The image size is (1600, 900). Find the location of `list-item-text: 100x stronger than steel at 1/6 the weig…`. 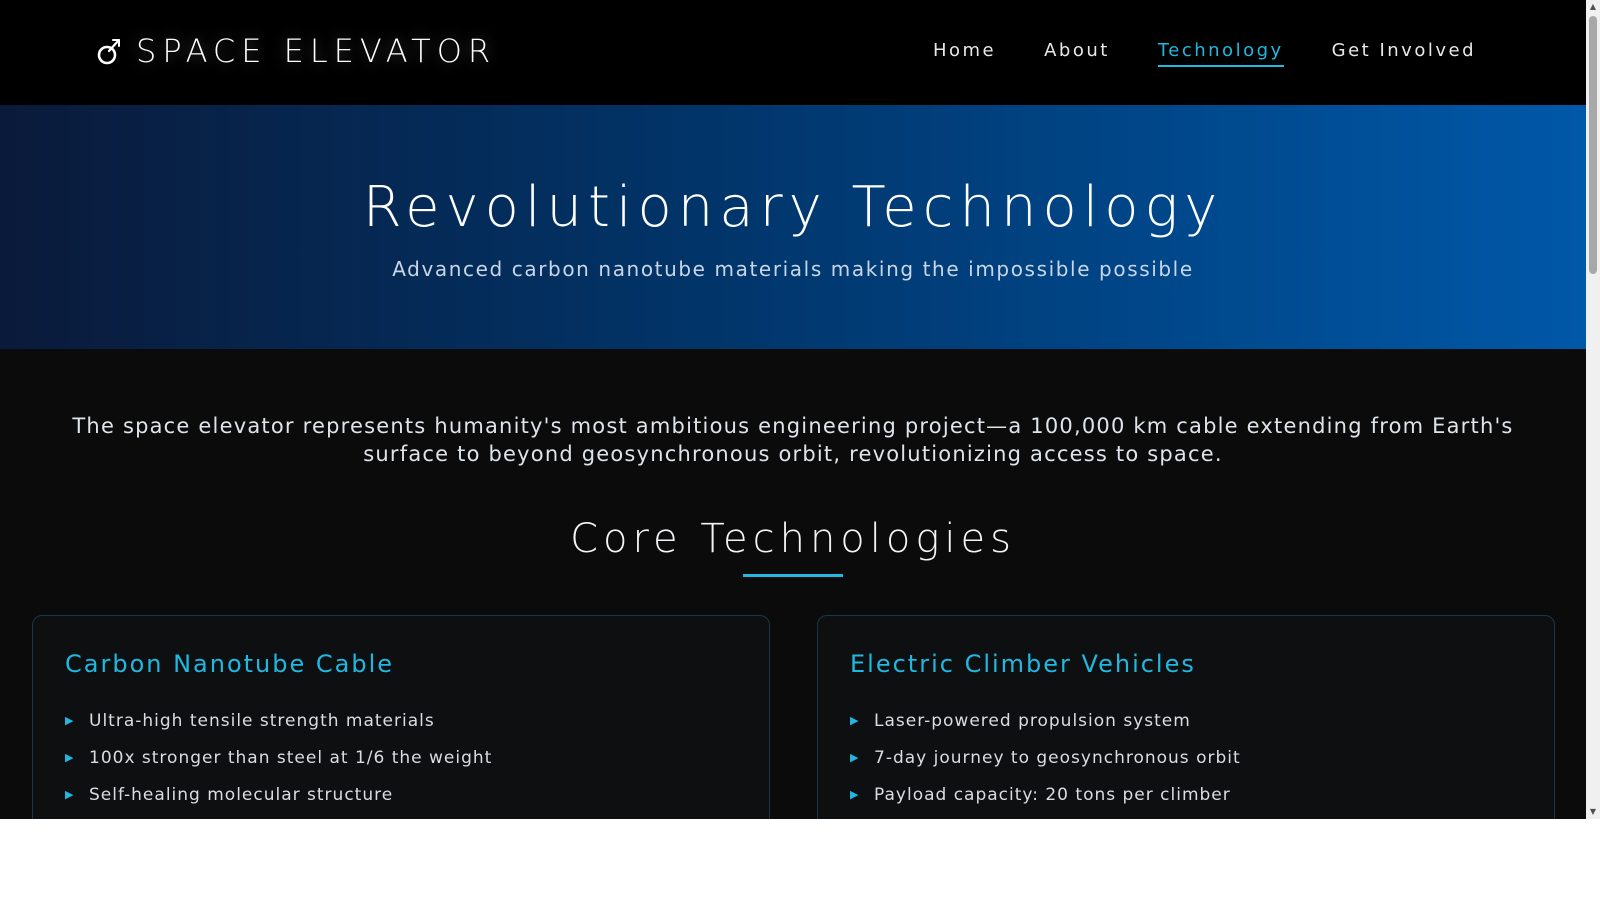

list-item-text: 100x stronger than steel at 1/6 the weig… is located at coordinates (291, 757).